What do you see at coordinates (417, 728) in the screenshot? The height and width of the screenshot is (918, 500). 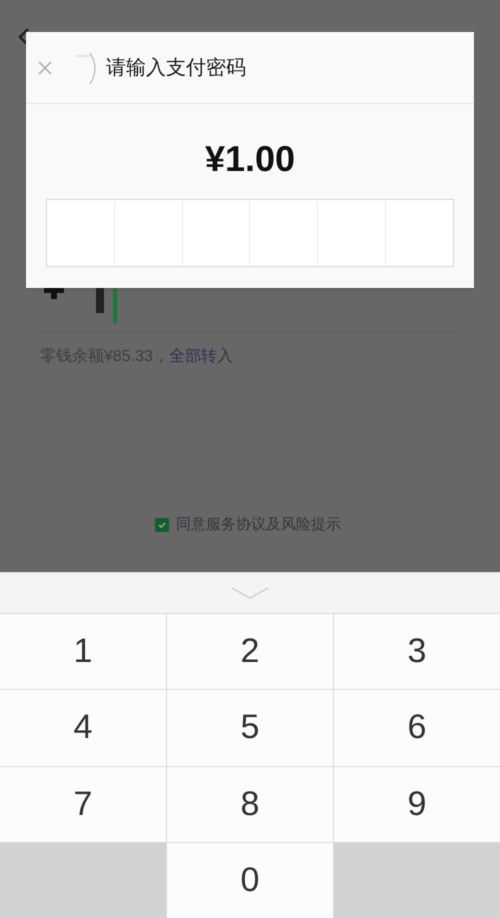 I see `digit-key: 6` at bounding box center [417, 728].